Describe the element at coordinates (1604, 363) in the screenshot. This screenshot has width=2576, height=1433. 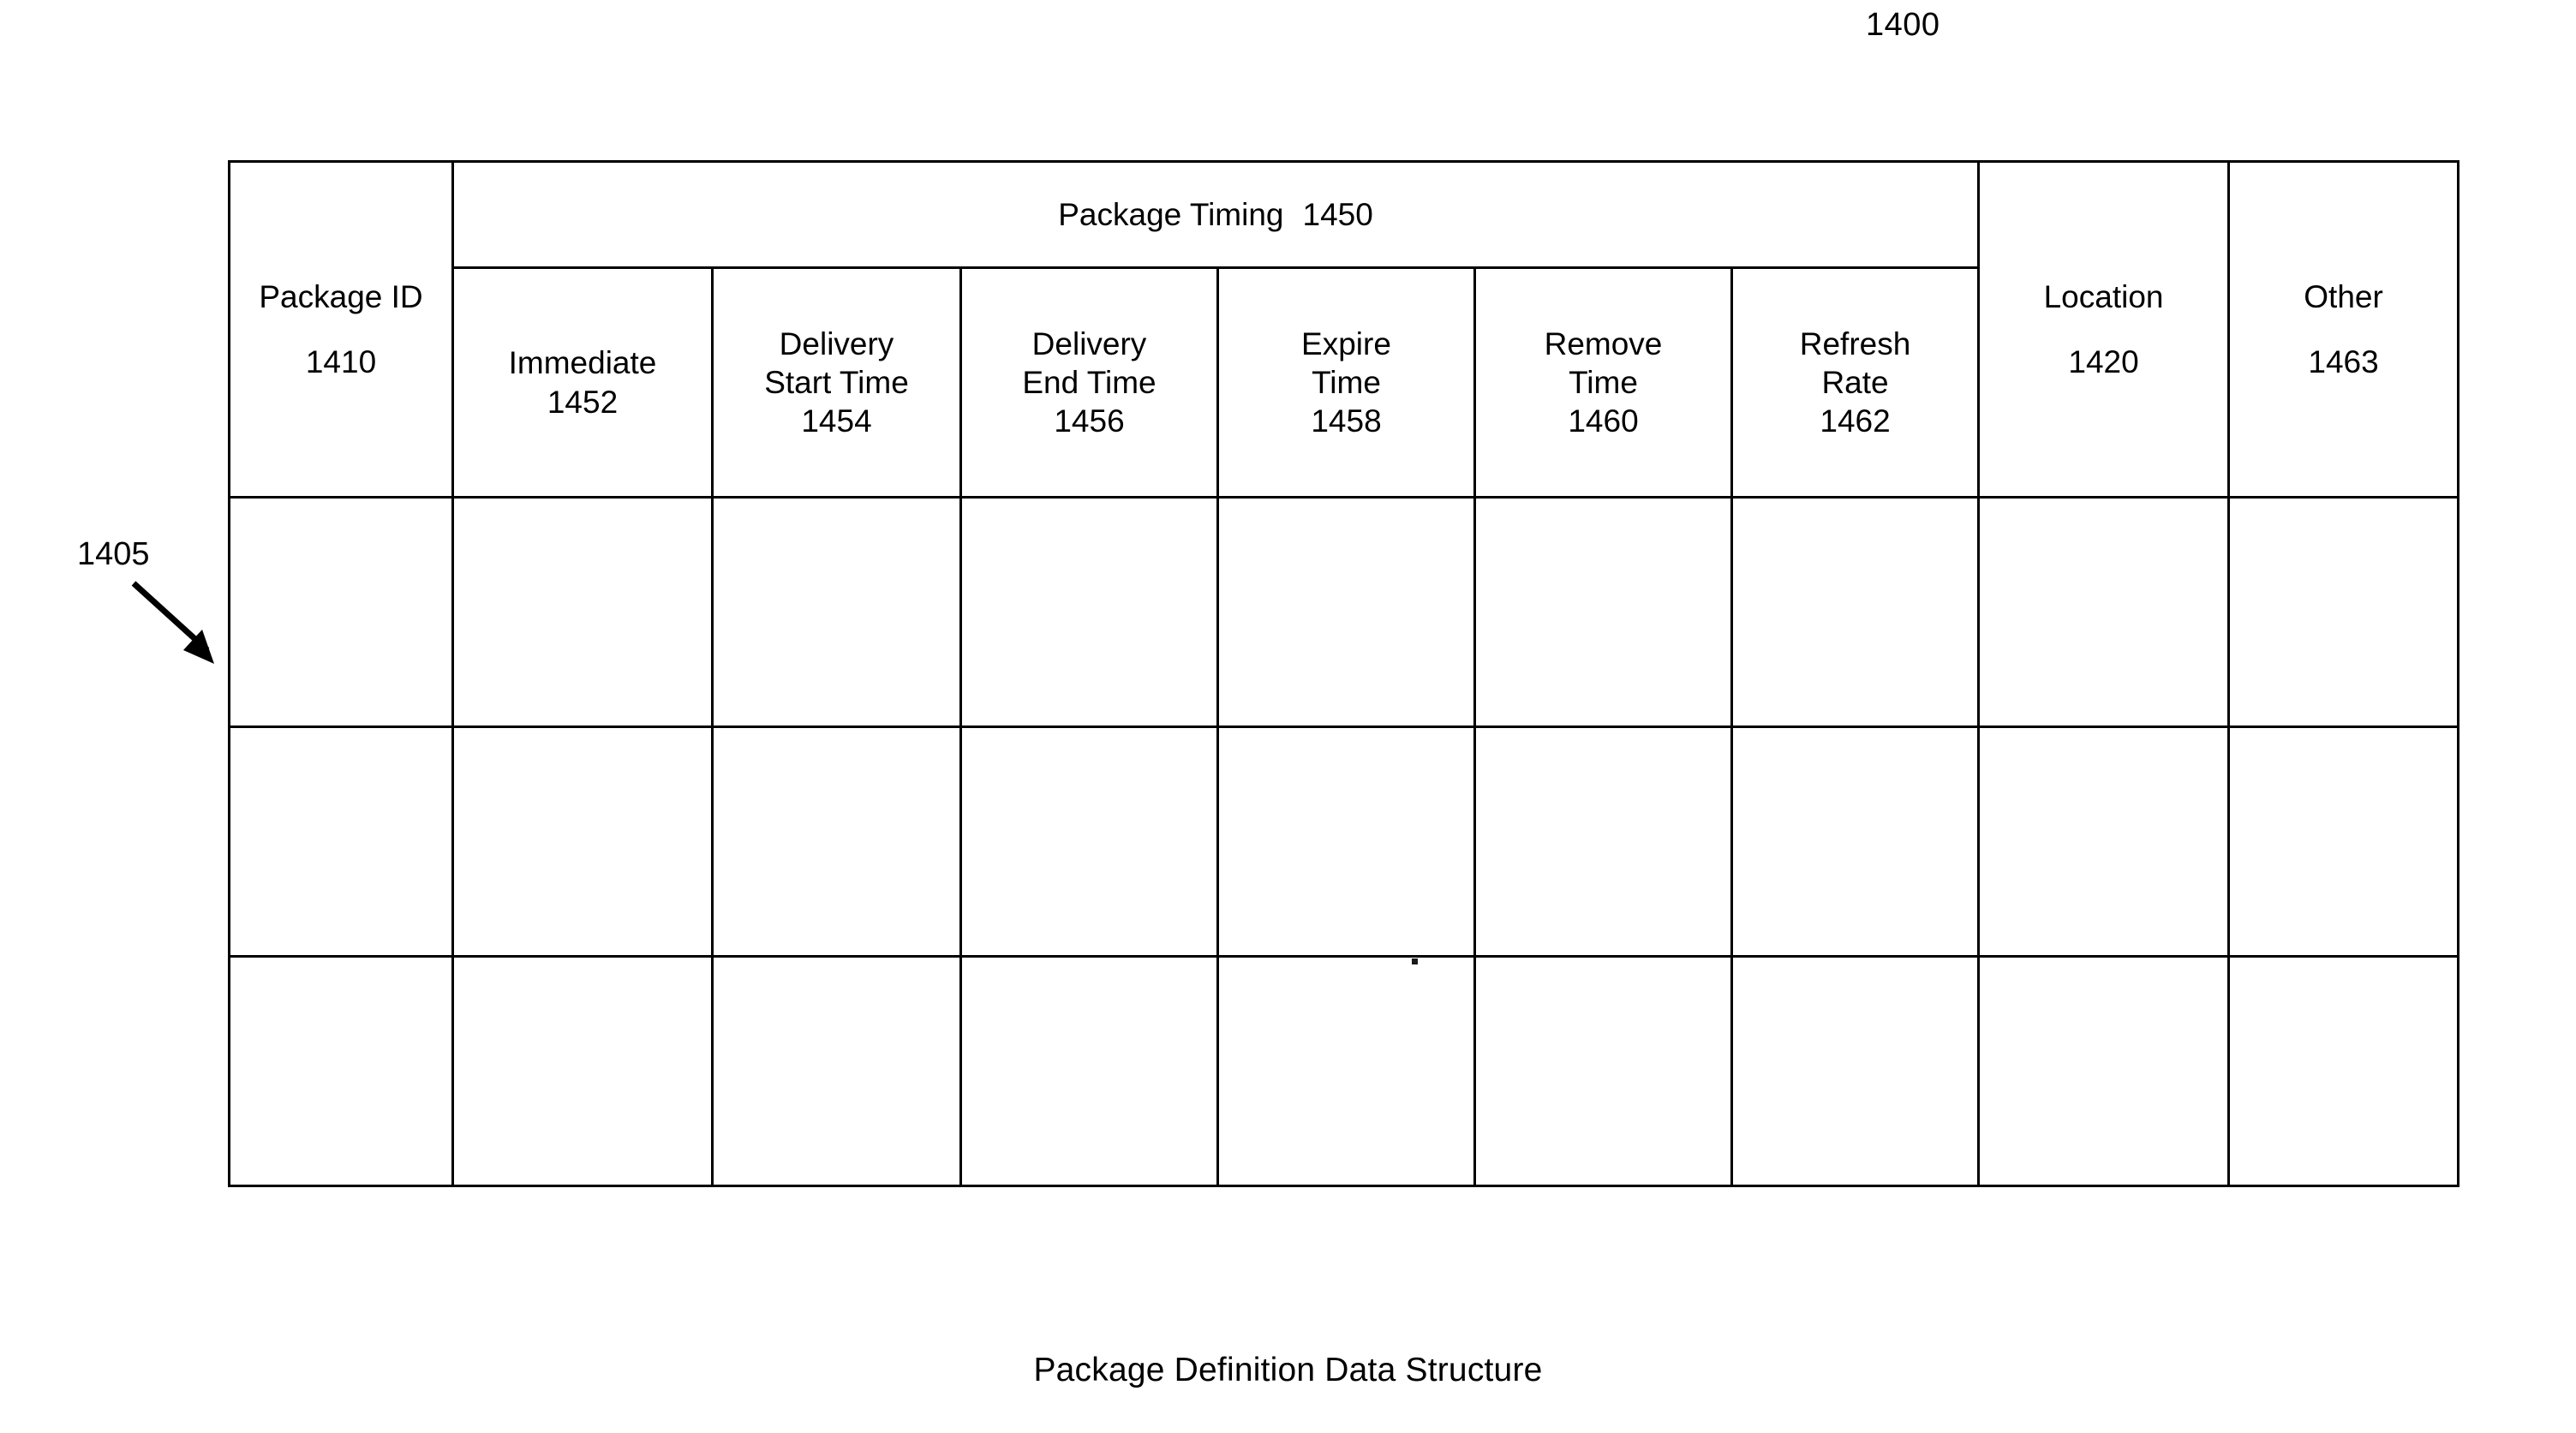
I see `column-header-remove-time-label: Remove Time` at that location.